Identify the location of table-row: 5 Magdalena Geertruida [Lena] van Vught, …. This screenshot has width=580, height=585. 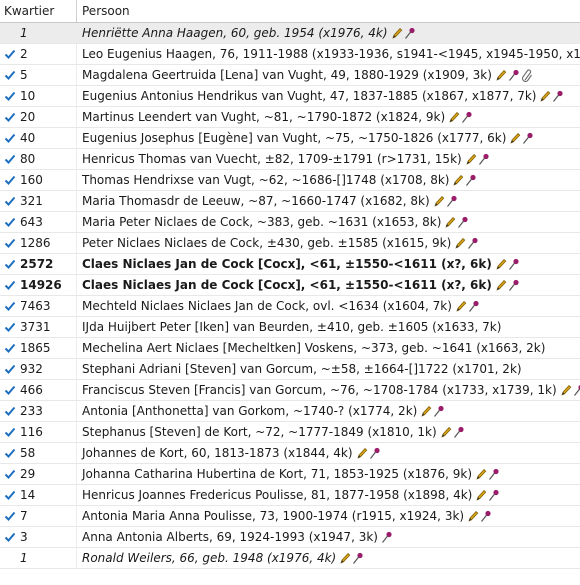
(290, 75).